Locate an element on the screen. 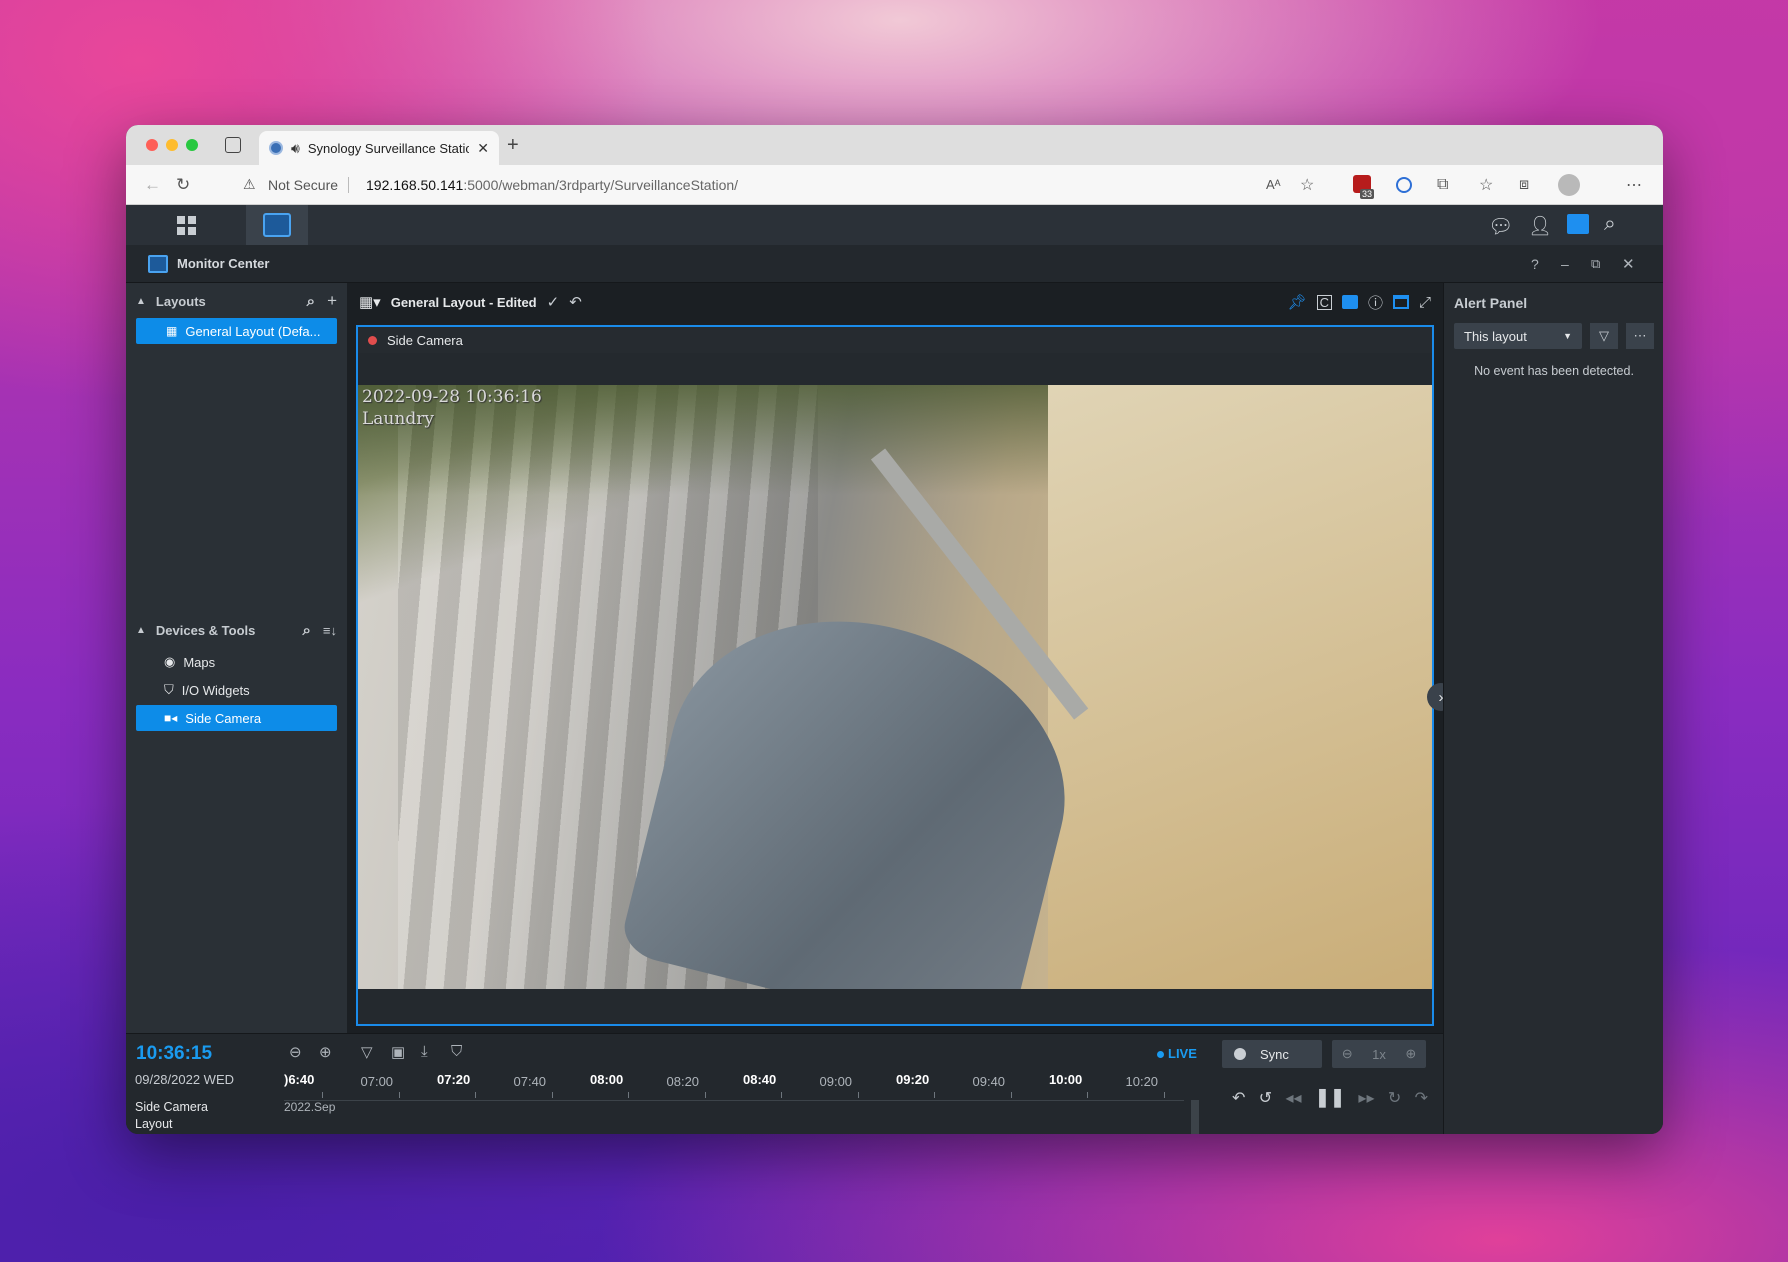 This screenshot has height=1262, width=1788. pin-icon: 📌︎ is located at coordinates (1297, 302).